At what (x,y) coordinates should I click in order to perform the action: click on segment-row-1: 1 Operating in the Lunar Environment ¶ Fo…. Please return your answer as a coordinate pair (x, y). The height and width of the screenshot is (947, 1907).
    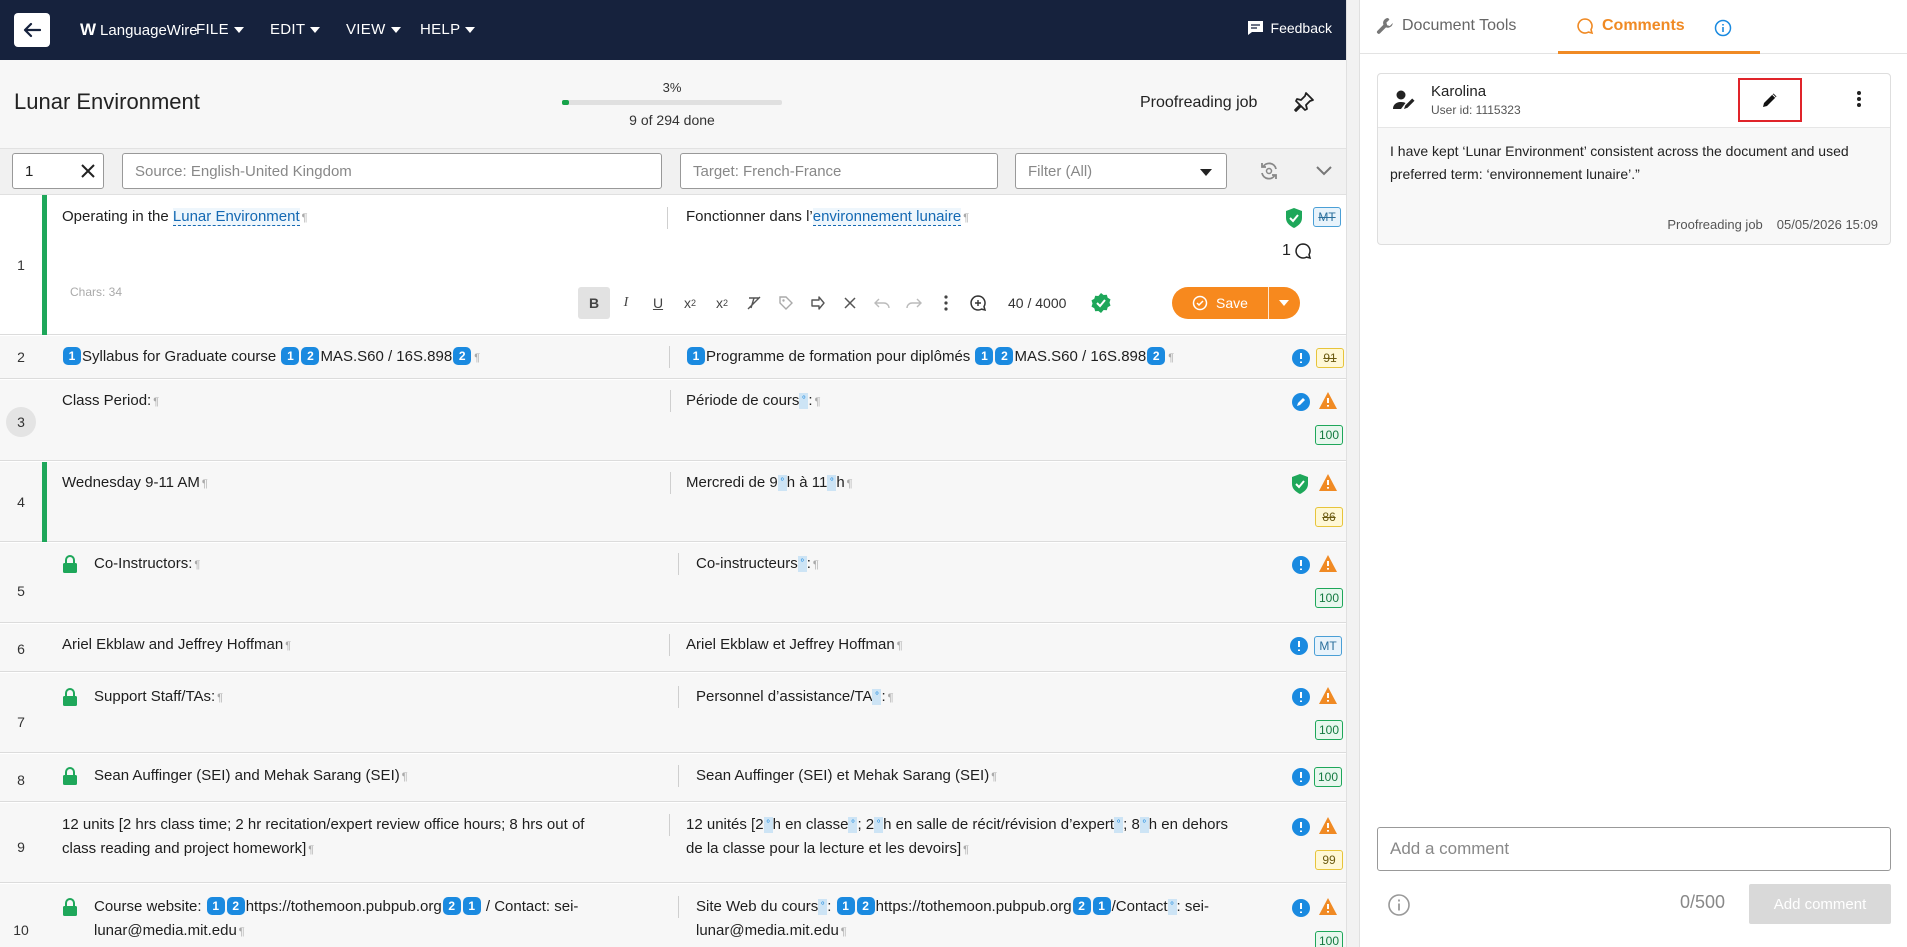
    Looking at the image, I should click on (673, 265).